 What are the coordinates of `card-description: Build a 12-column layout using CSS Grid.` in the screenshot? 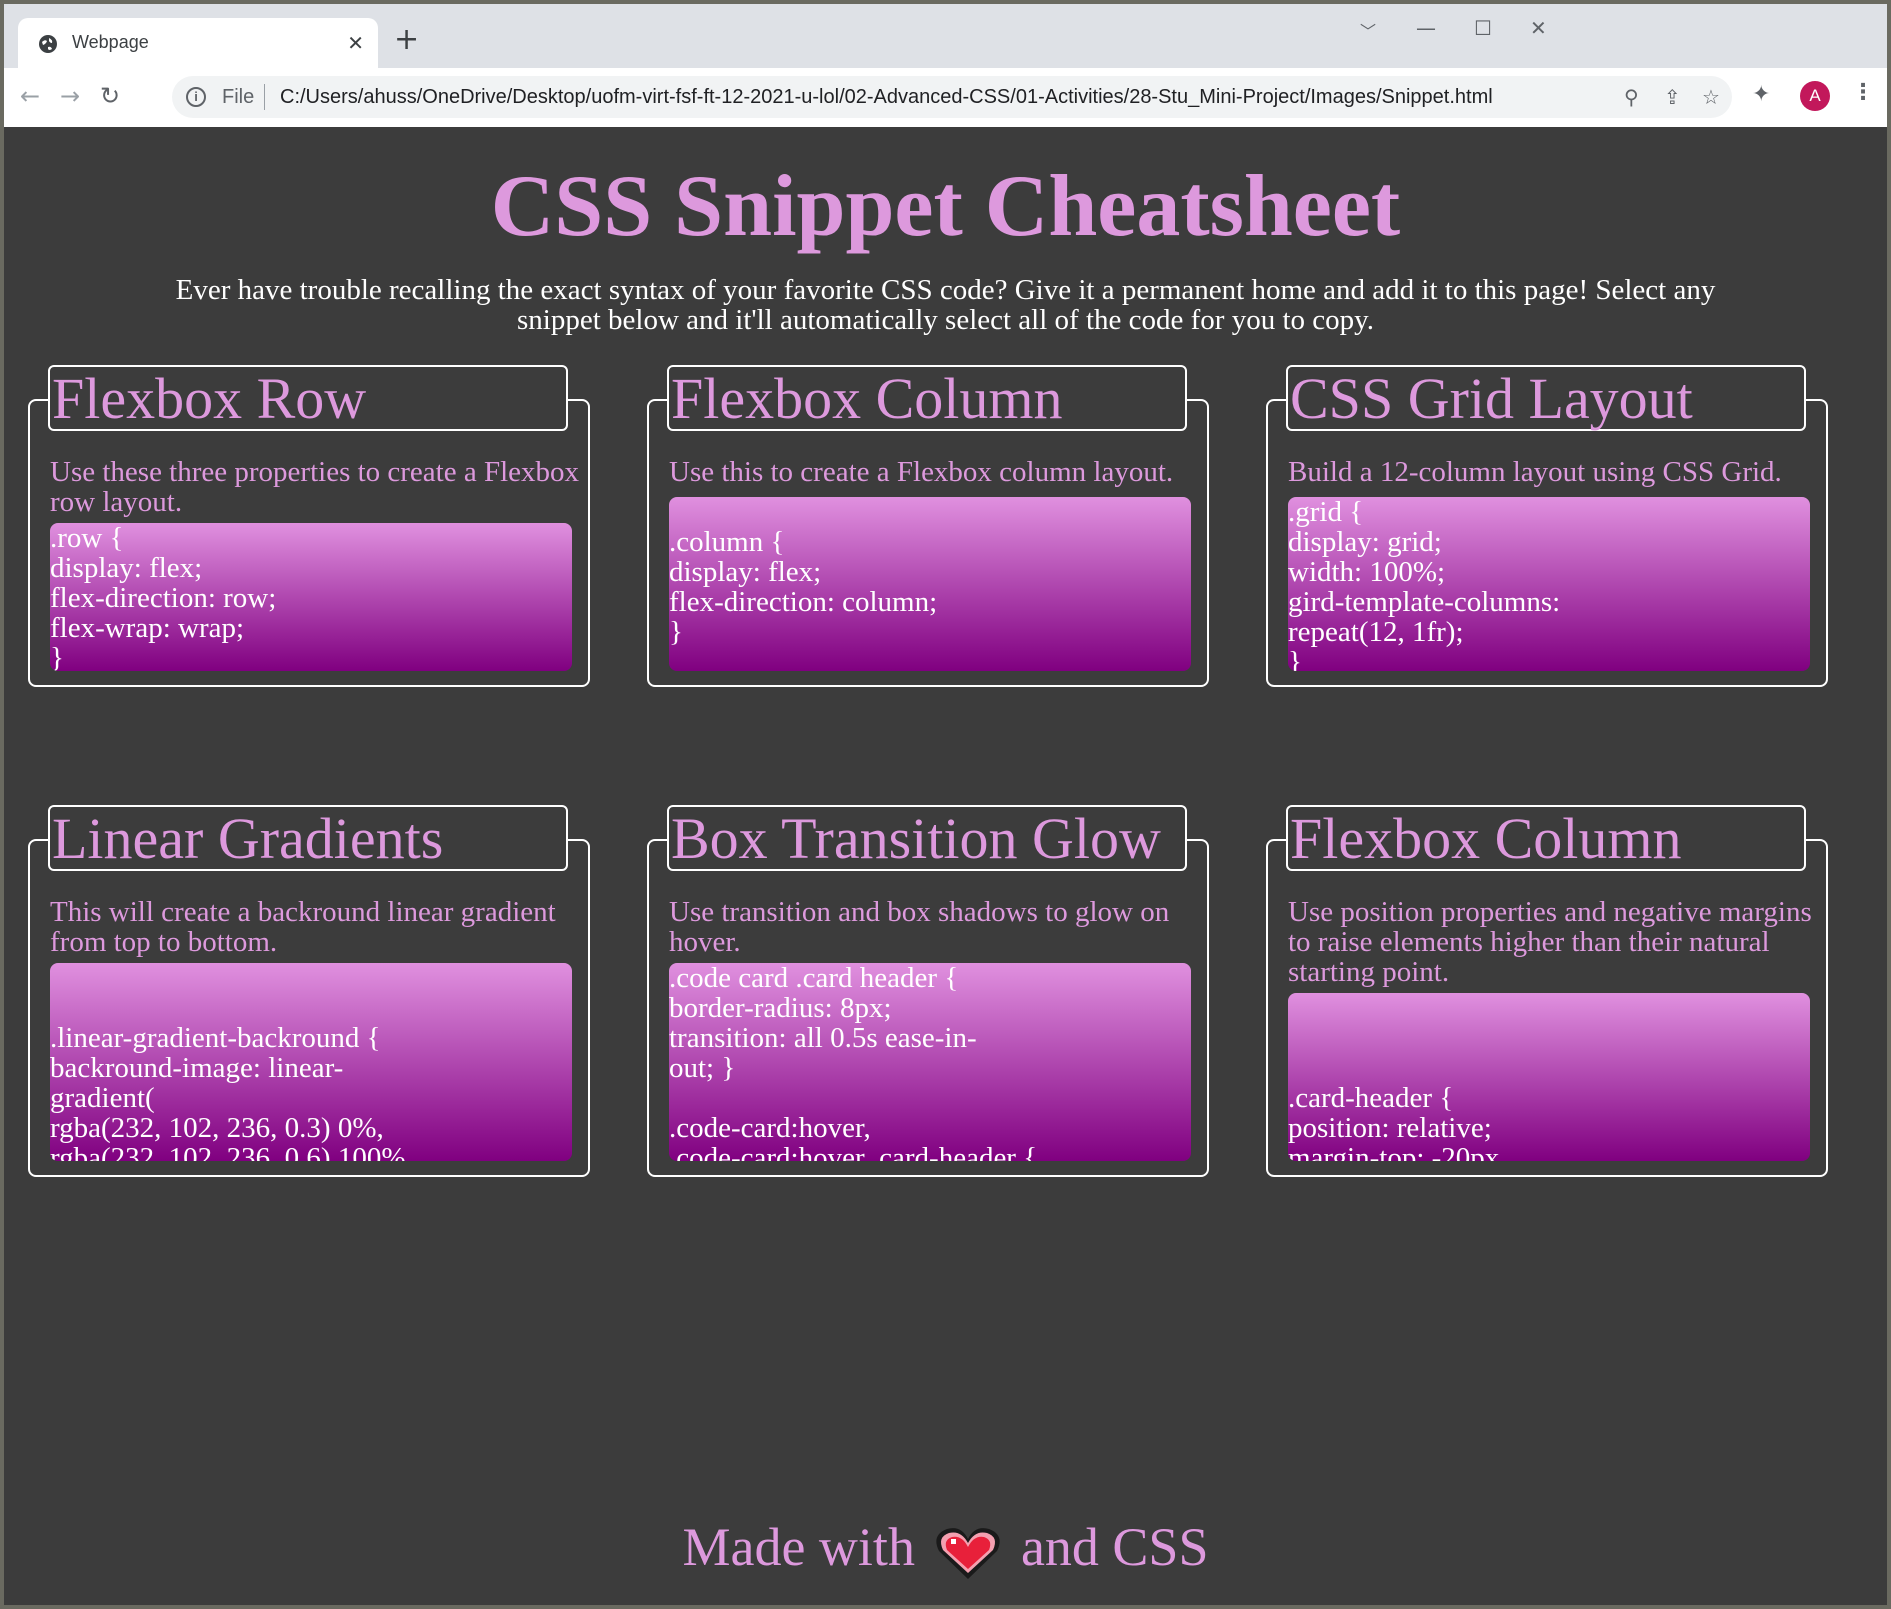 It's located at (1535, 472).